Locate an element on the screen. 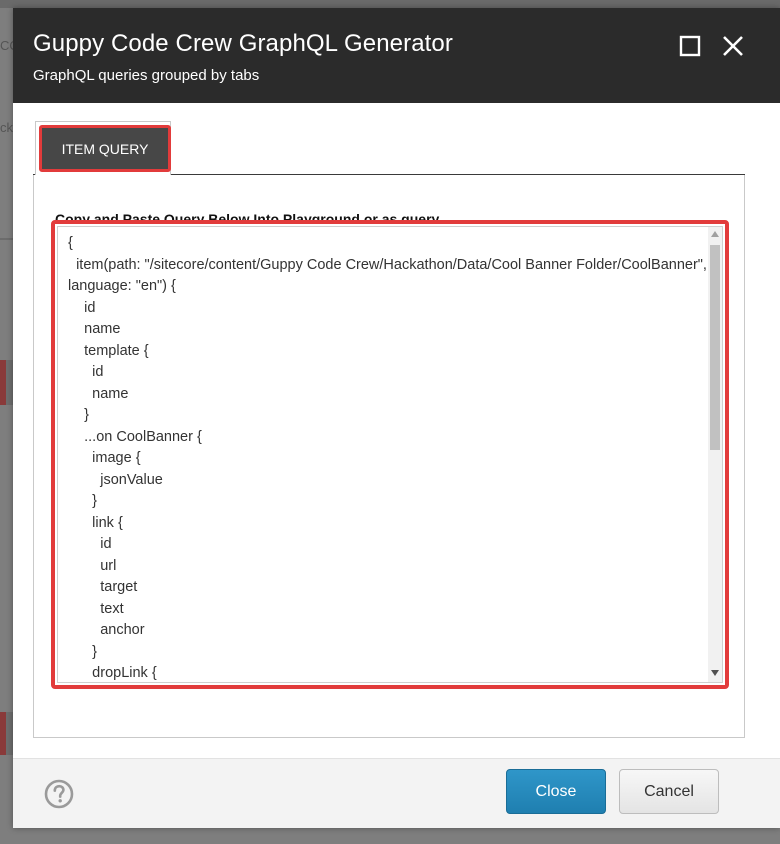  scroll-up-arrow-icon is located at coordinates (715, 234).